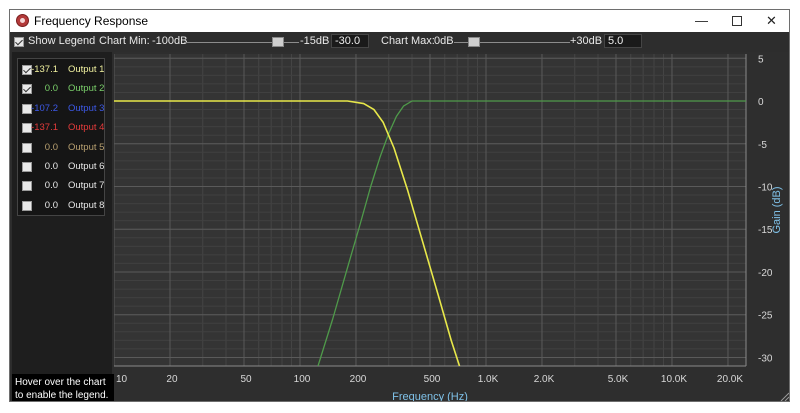  I want to click on legend-row-output-2: 0.0 Output 2, so click(61, 89).